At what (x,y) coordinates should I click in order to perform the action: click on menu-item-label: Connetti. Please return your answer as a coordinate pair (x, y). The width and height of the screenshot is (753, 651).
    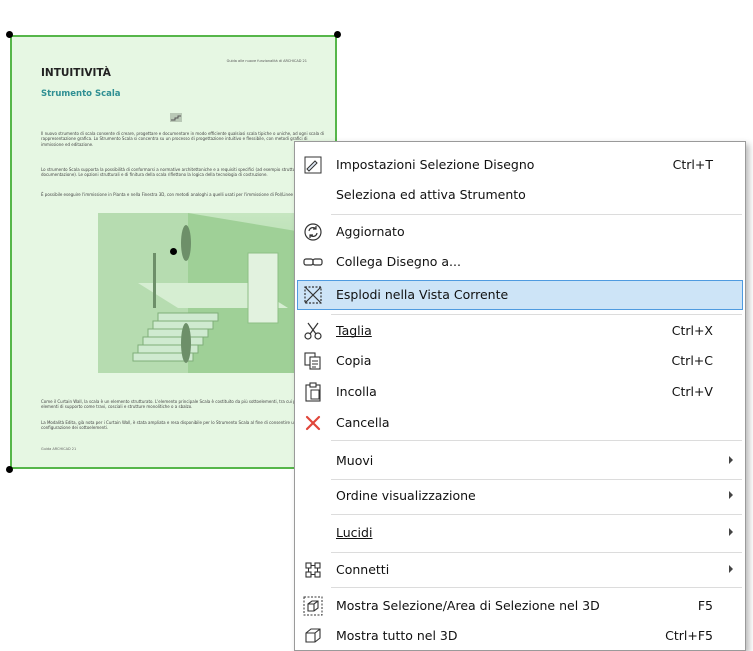
    Looking at the image, I should click on (363, 569).